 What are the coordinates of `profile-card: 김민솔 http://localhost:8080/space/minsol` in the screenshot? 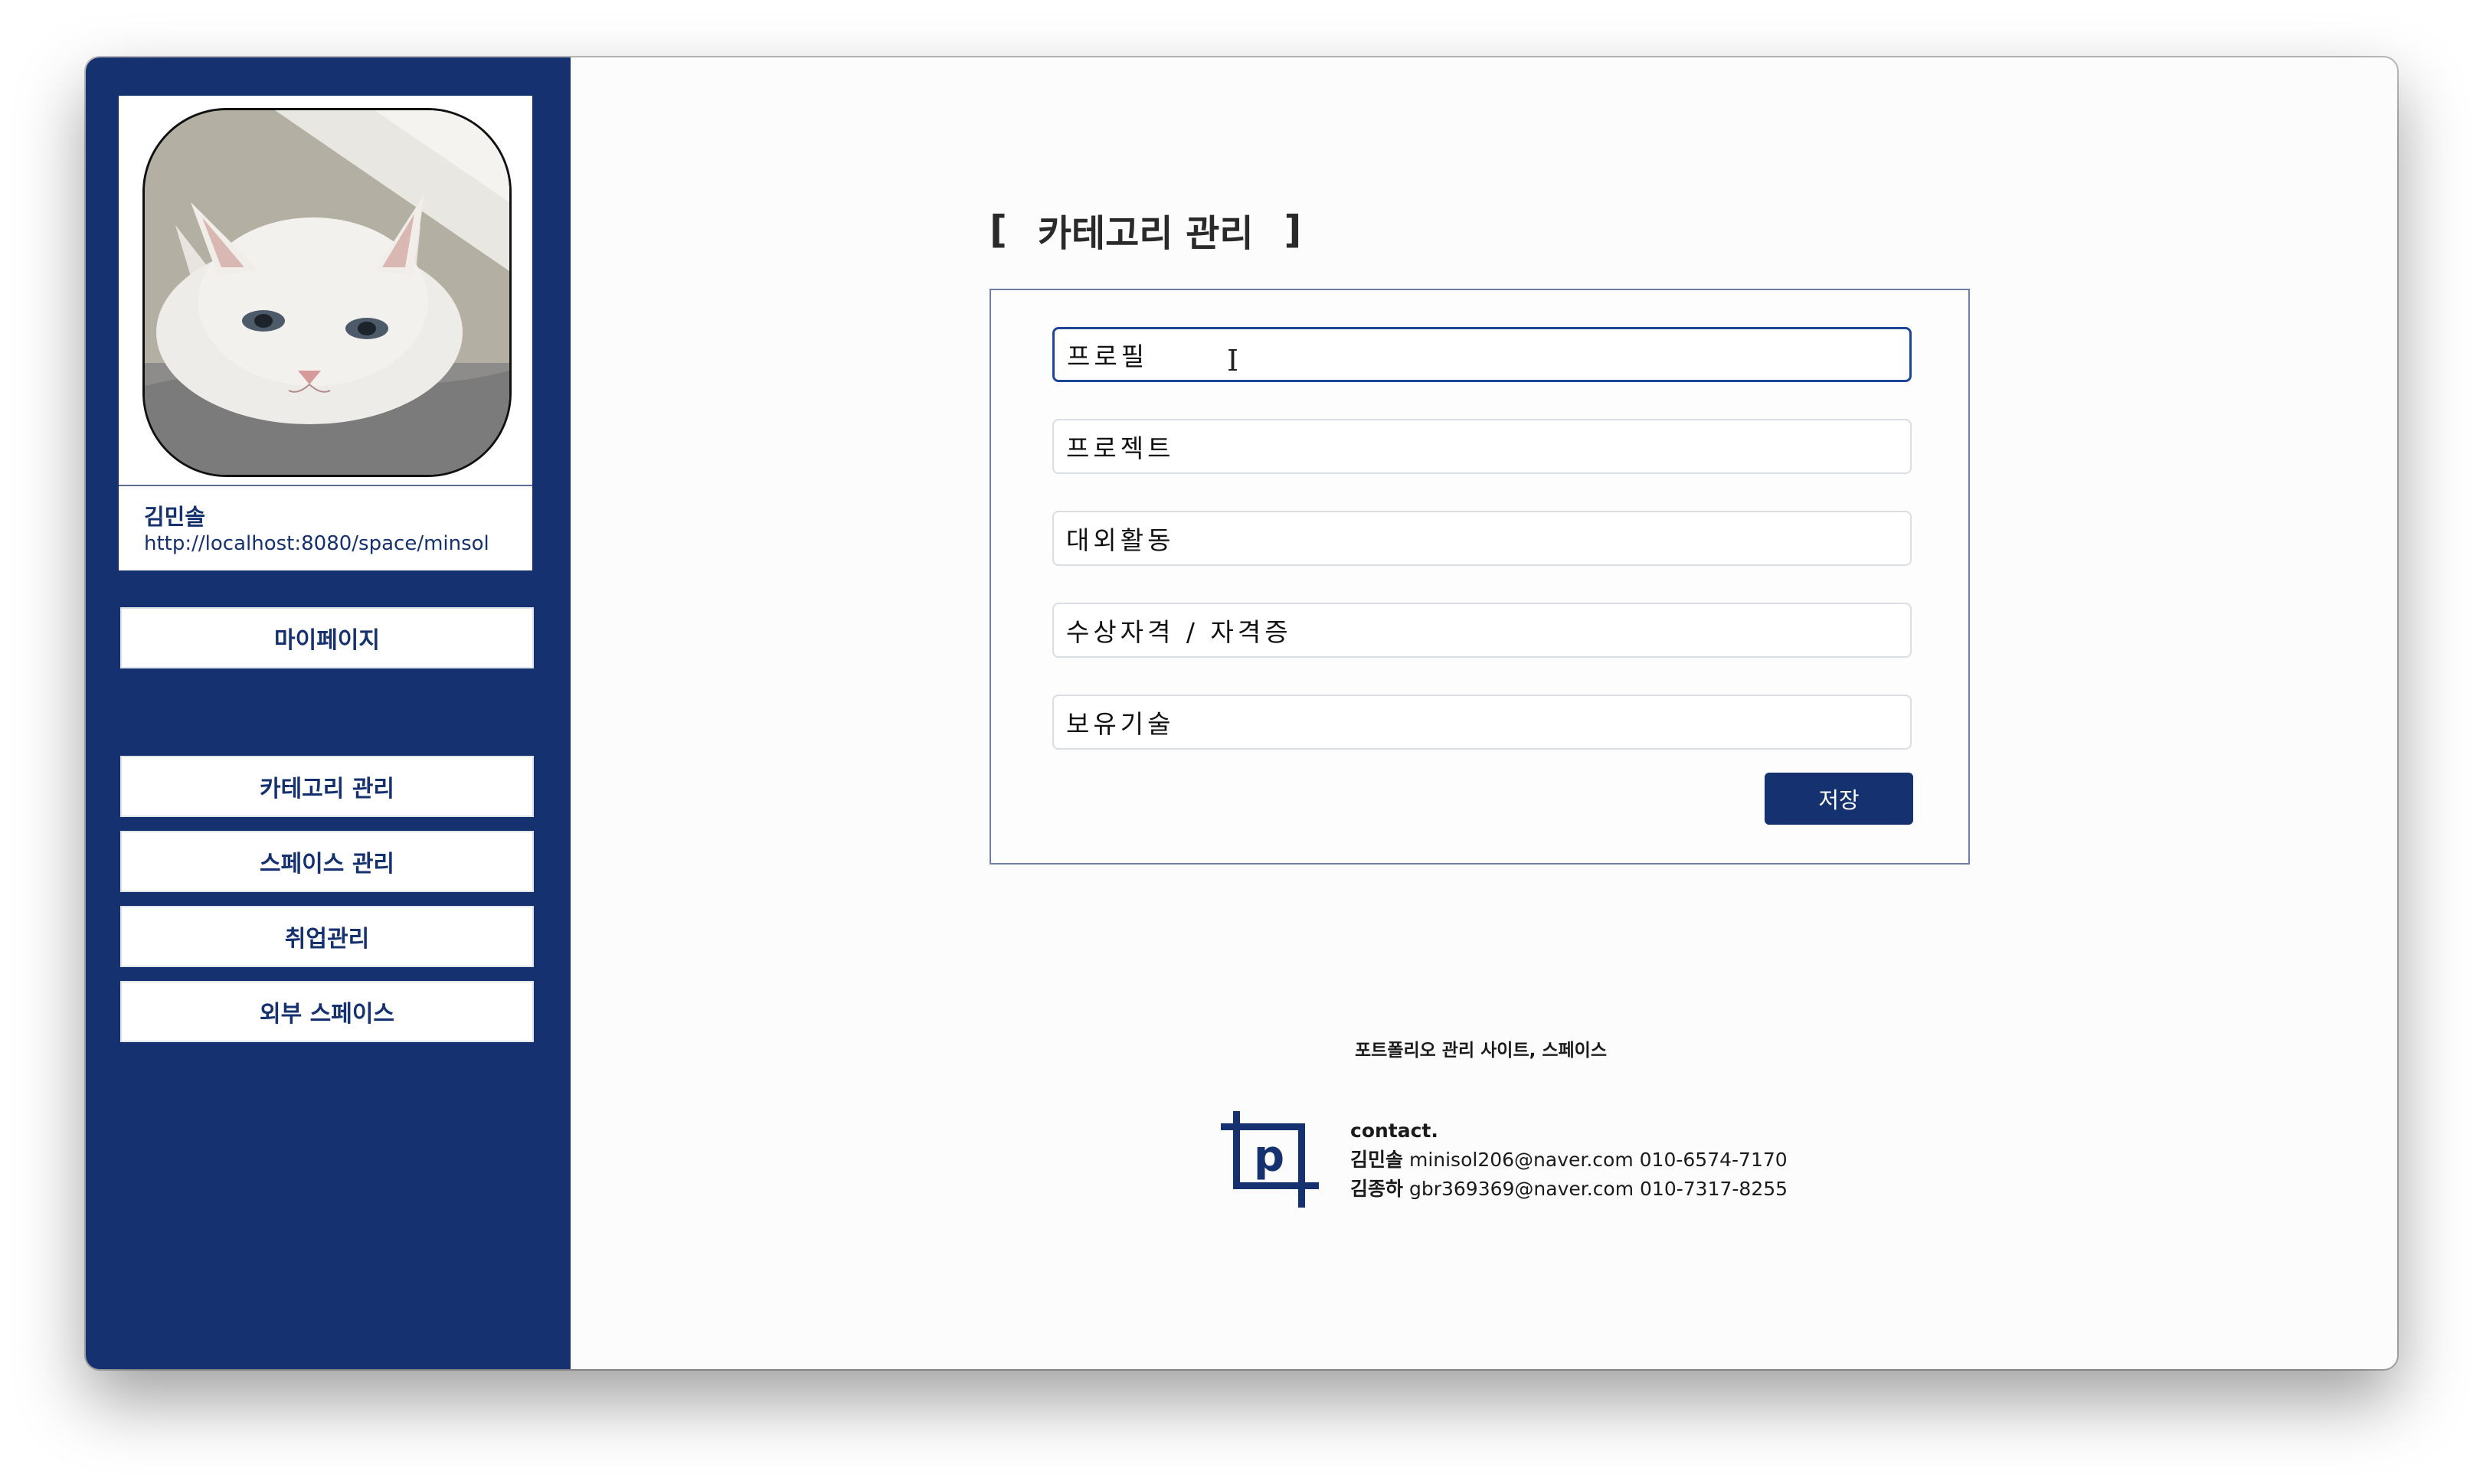 It's located at (325, 333).